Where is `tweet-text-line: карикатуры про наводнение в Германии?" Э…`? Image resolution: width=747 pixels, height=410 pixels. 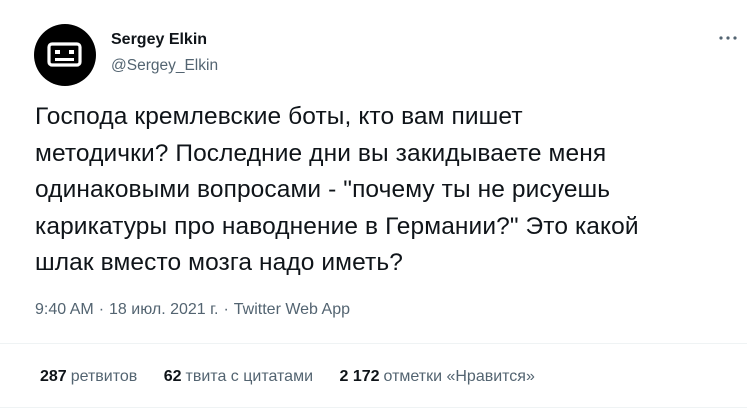
tweet-text-line: карикатуры про наводнение в Германии?" Э… is located at coordinates (337, 226).